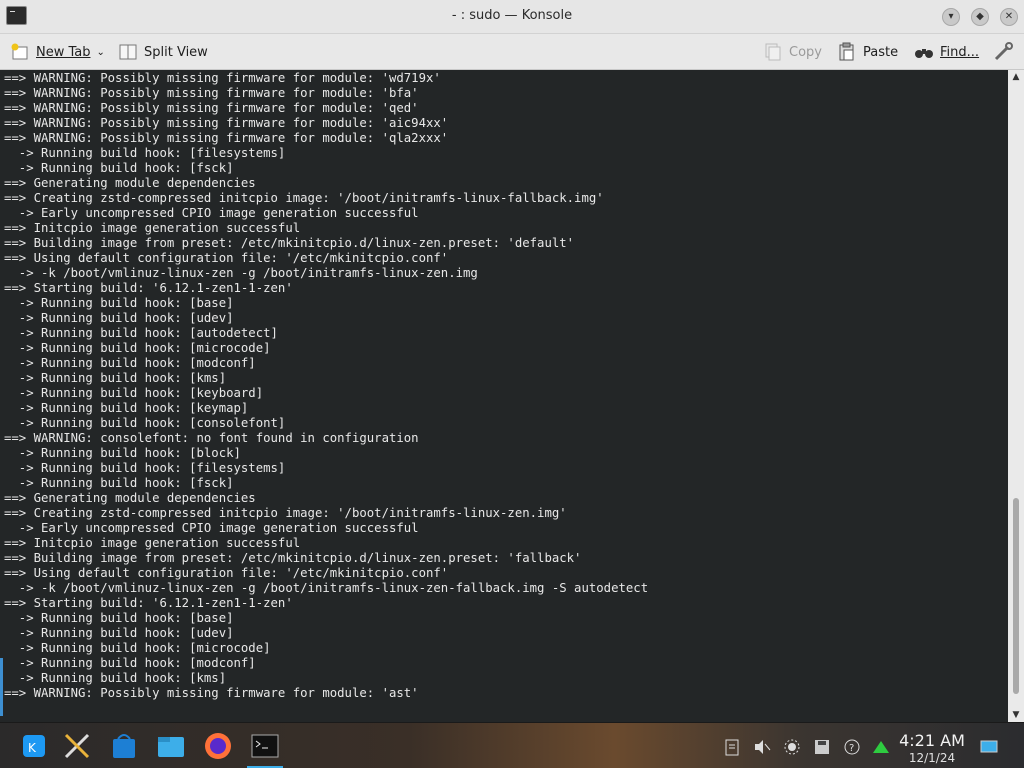 Image resolution: width=1024 pixels, height=768 pixels. I want to click on svg-text: K, so click(32, 748).